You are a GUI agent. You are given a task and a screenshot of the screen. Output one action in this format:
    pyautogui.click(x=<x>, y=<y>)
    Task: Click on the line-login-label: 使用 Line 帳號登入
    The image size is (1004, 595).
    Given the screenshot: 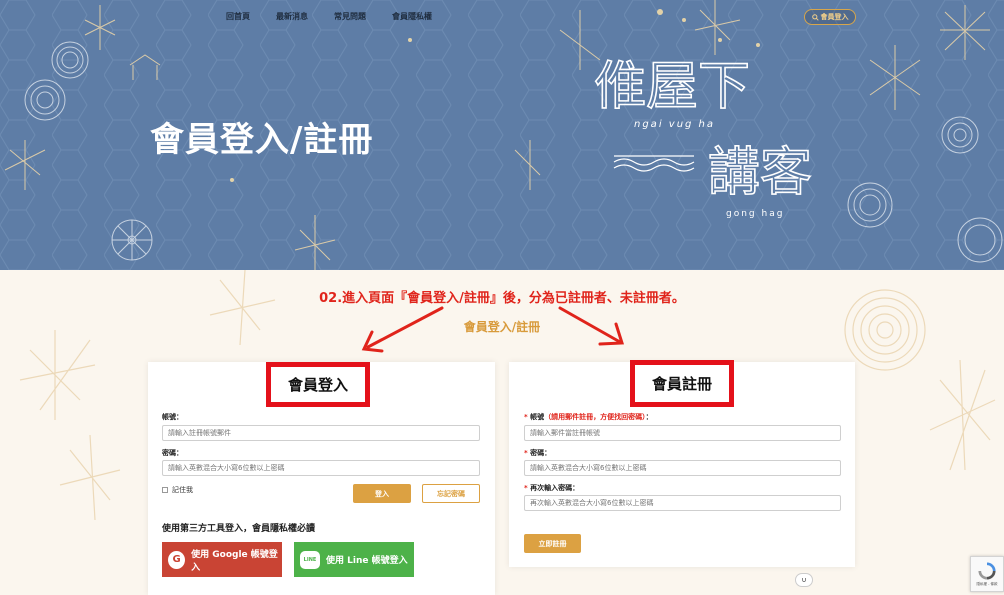 What is the action you would take?
    pyautogui.click(x=367, y=561)
    